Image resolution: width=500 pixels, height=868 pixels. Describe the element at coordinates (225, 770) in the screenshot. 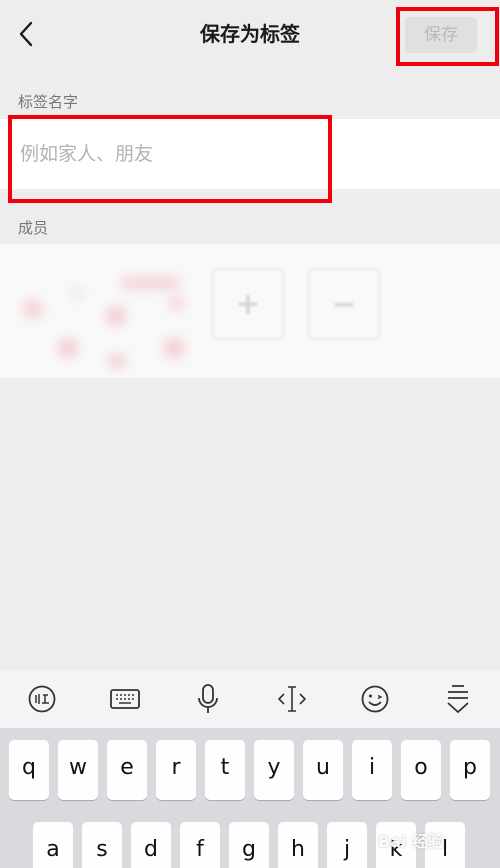

I see `key-t: t` at that location.